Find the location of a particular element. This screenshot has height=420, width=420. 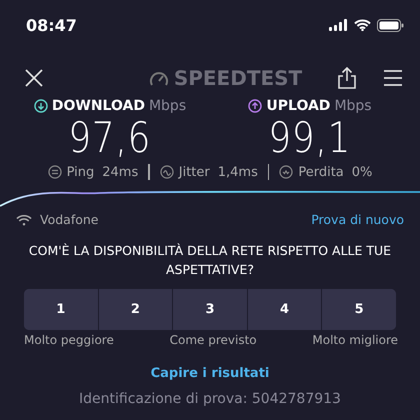

close-icon is located at coordinates (34, 78).